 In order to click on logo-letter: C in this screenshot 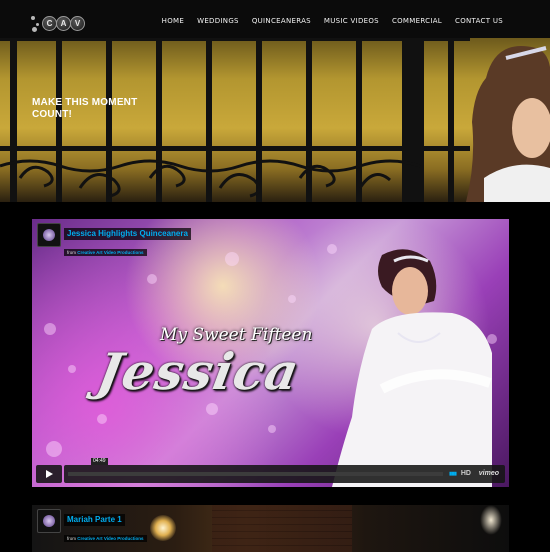, I will do `click(49, 23)`.